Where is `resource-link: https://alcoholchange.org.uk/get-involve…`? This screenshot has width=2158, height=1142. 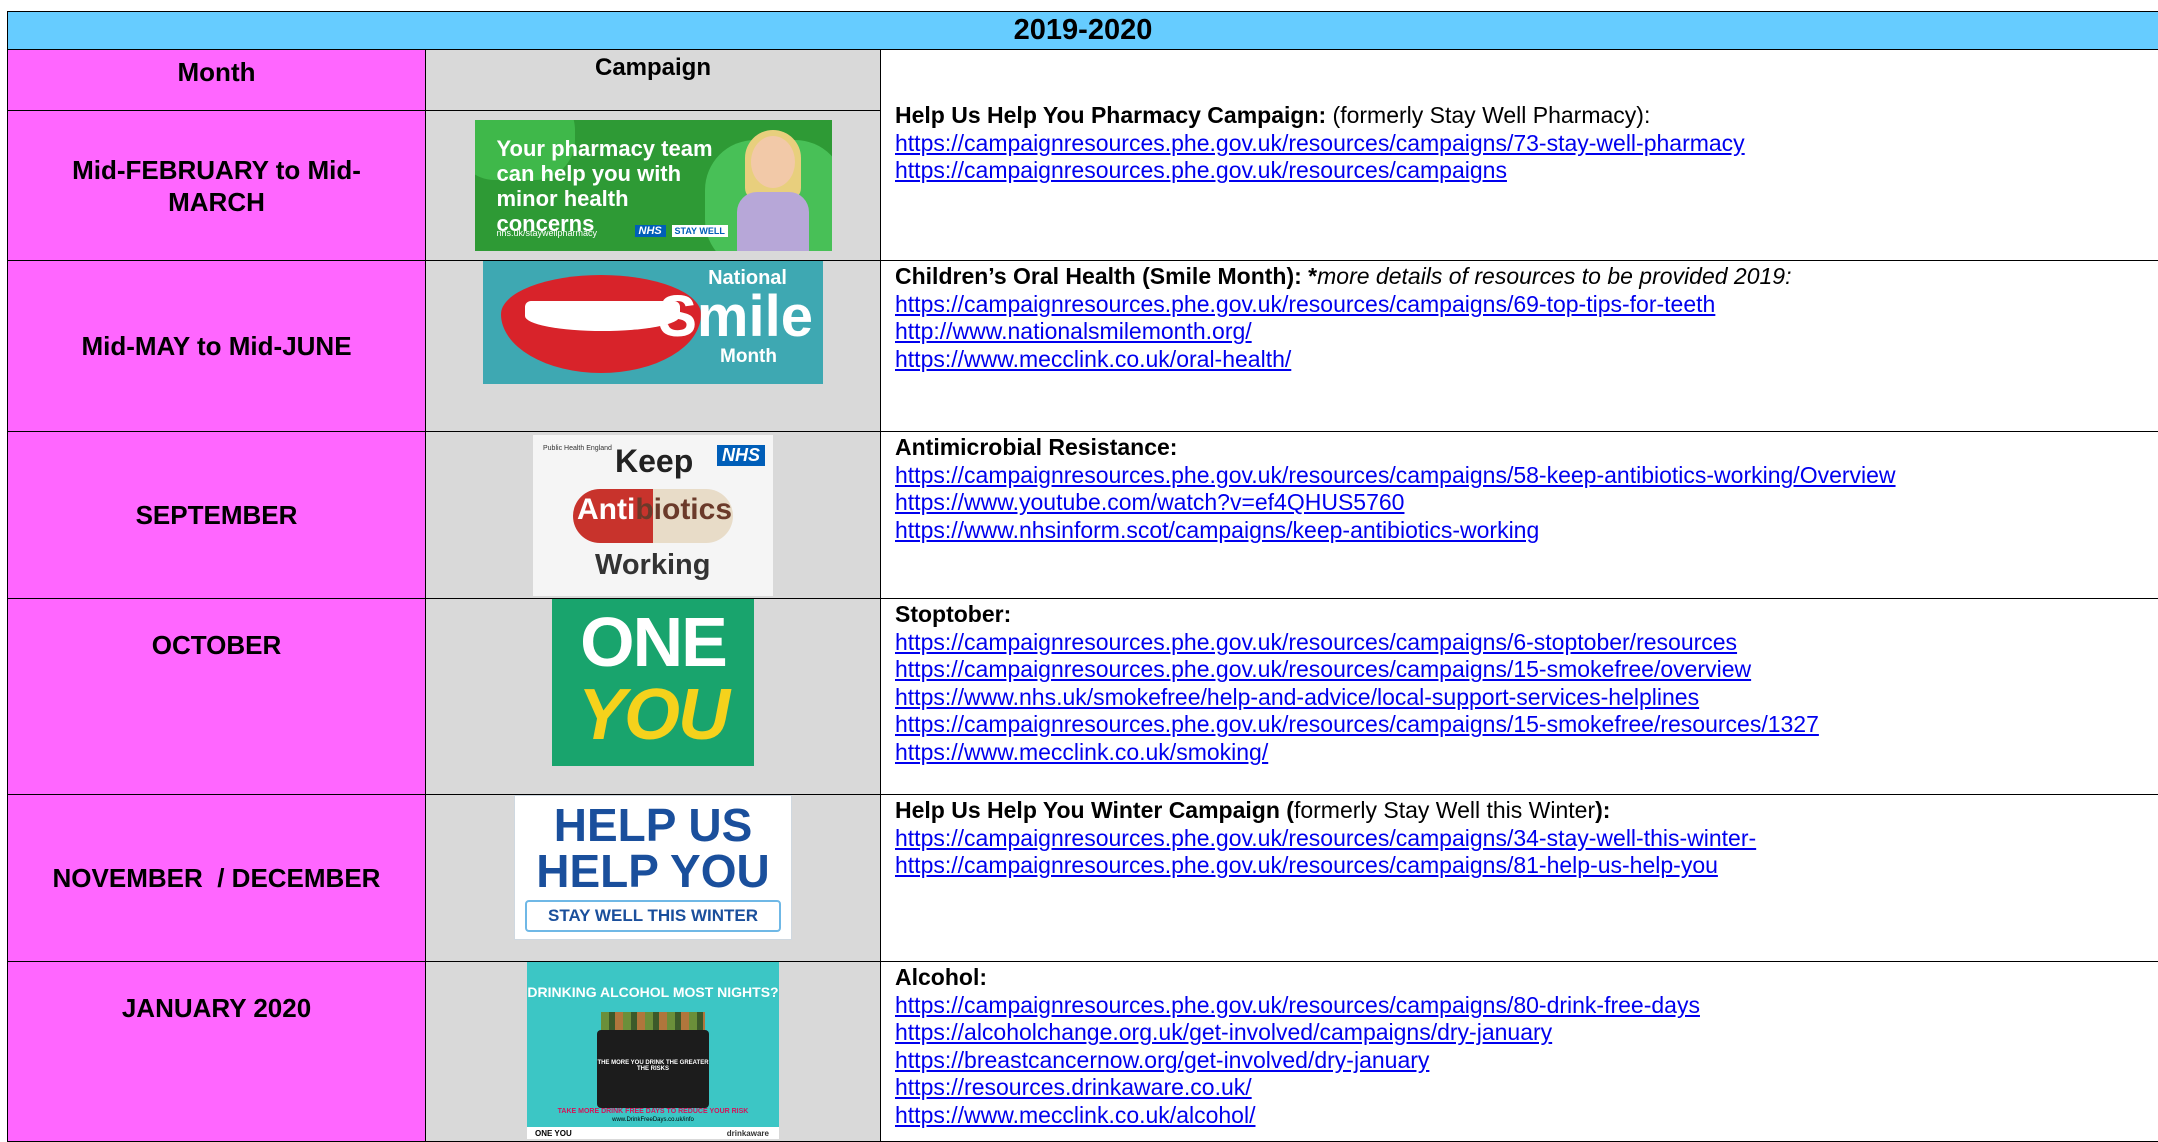 resource-link: https://alcoholchange.org.uk/get-involve… is located at coordinates (1519, 1033).